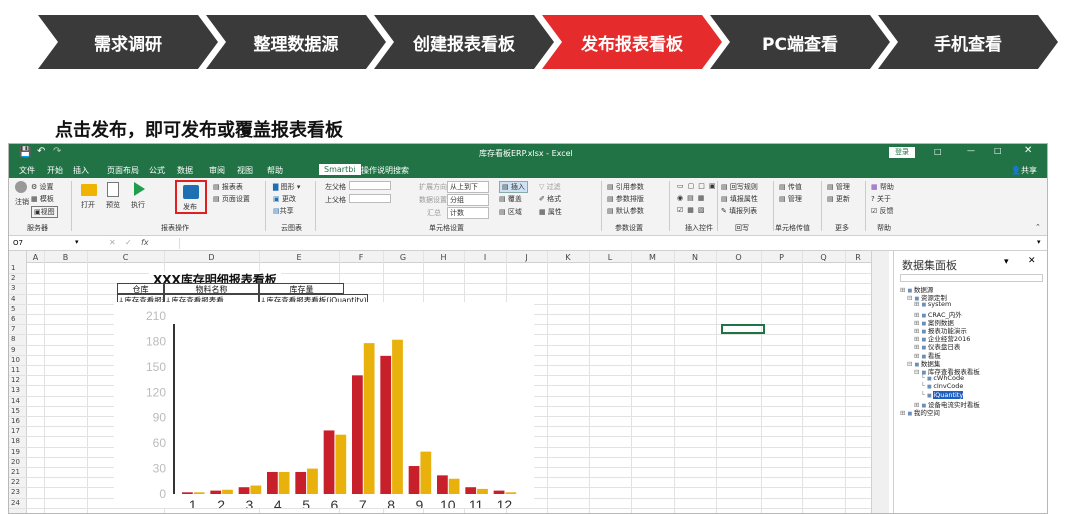 The height and width of the screenshot is (514, 1080). What do you see at coordinates (185, 170) in the screenshot?
I see `tab-5: 数据` at bounding box center [185, 170].